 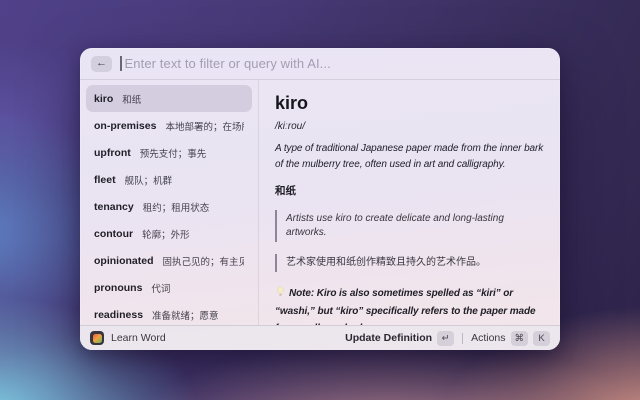 I want to click on update-definition-button: Update Definition ↵, so click(x=400, y=338).